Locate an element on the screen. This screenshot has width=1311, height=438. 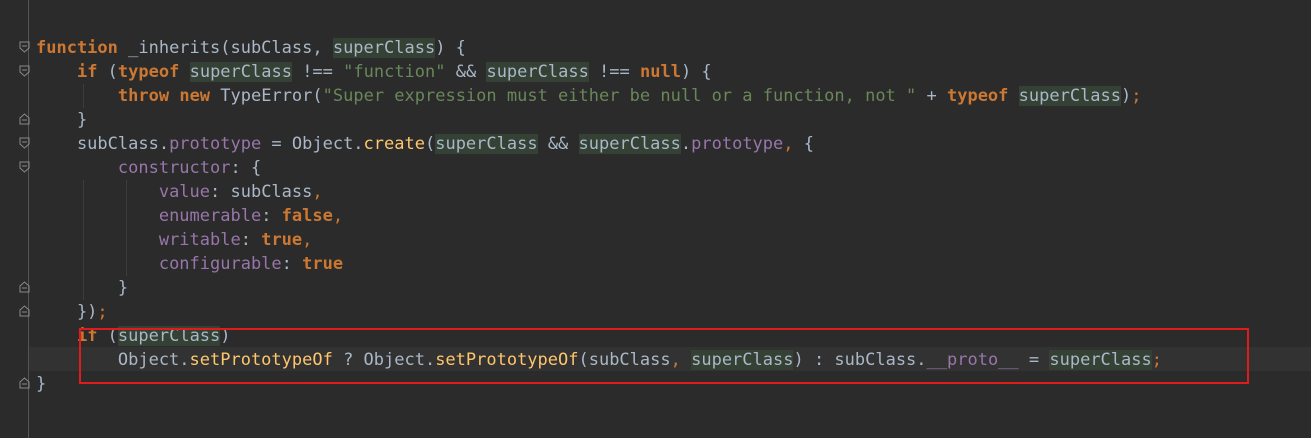
code-token: create is located at coordinates (394, 144).